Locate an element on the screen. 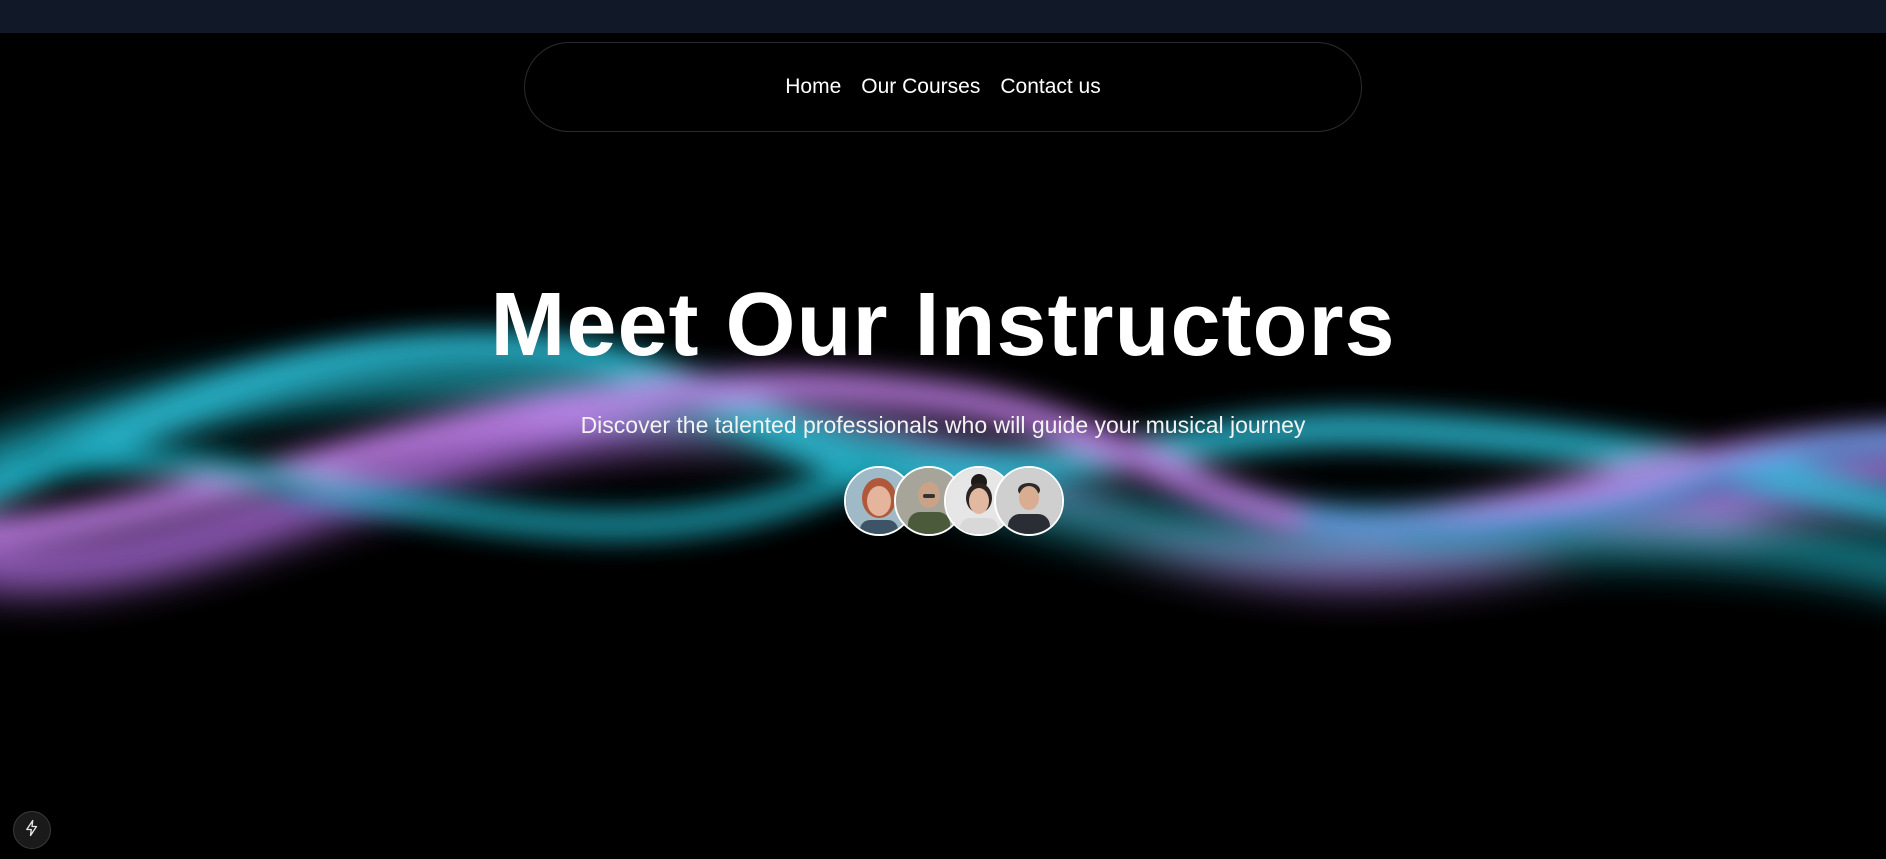  instructor-avatar-group is located at coordinates (955, 501).